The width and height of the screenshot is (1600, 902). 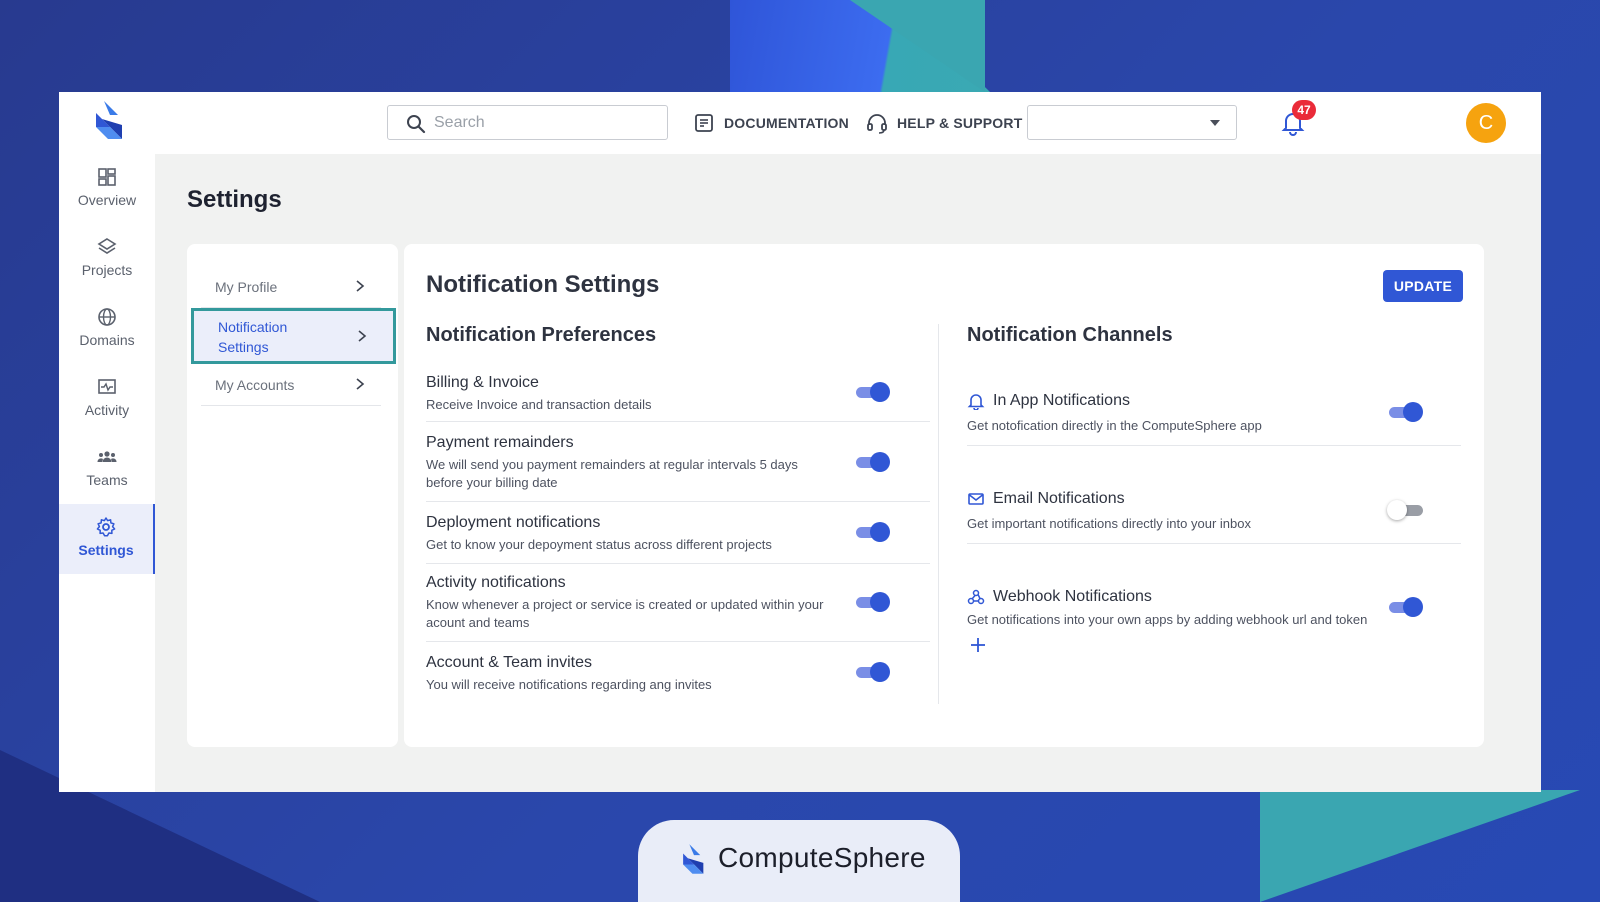 I want to click on subnav-item-label: Notification Settings, so click(x=253, y=337).